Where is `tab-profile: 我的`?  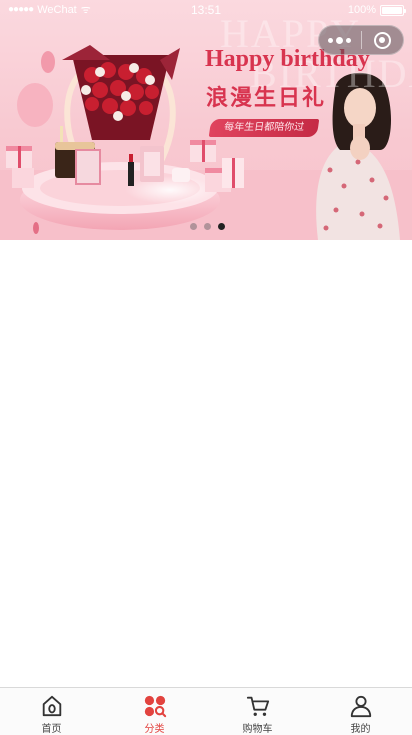
tab-profile: 我的 is located at coordinates (360, 711).